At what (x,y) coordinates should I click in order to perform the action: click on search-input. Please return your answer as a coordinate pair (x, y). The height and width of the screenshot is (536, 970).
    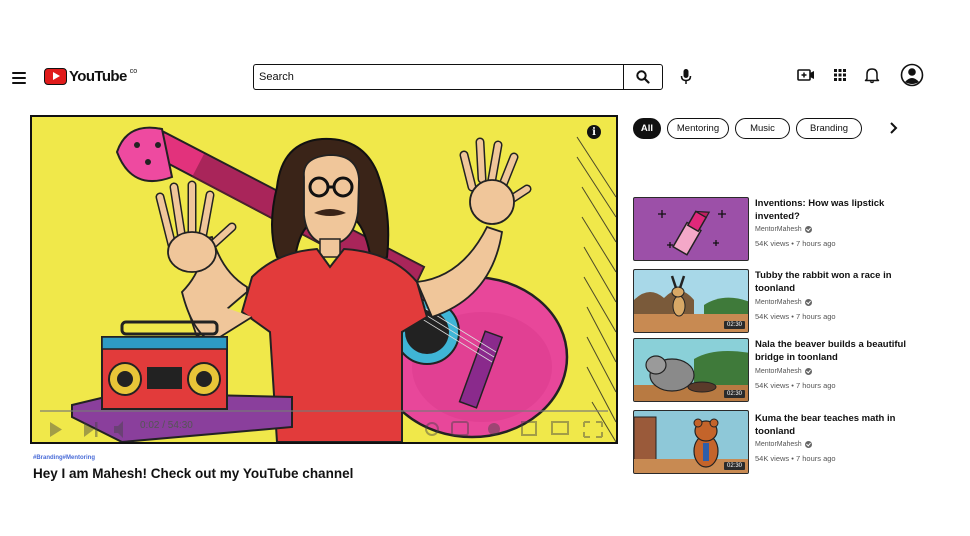
    Looking at the image, I should click on (438, 77).